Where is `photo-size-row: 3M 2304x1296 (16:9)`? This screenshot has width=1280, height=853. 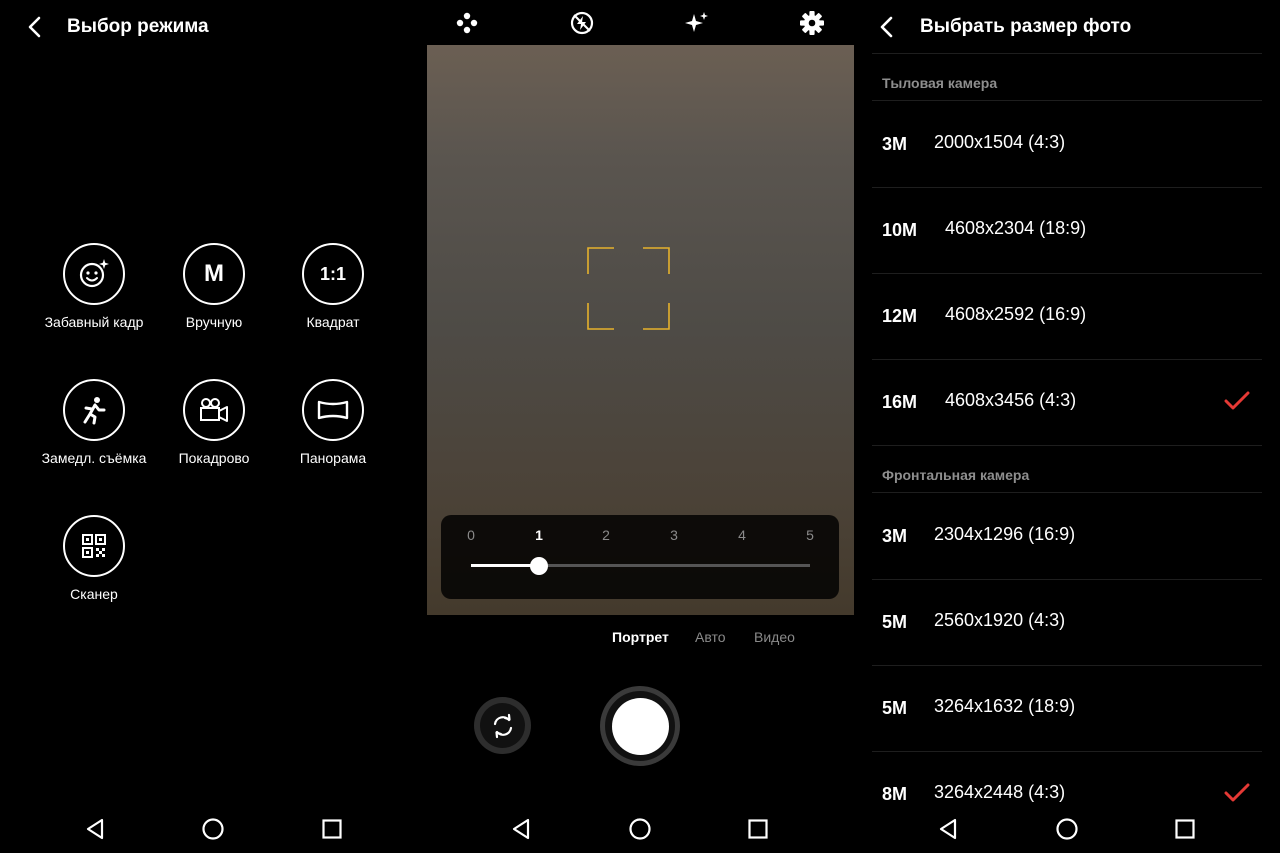 photo-size-row: 3M 2304x1296 (16:9) is located at coordinates (1067, 536).